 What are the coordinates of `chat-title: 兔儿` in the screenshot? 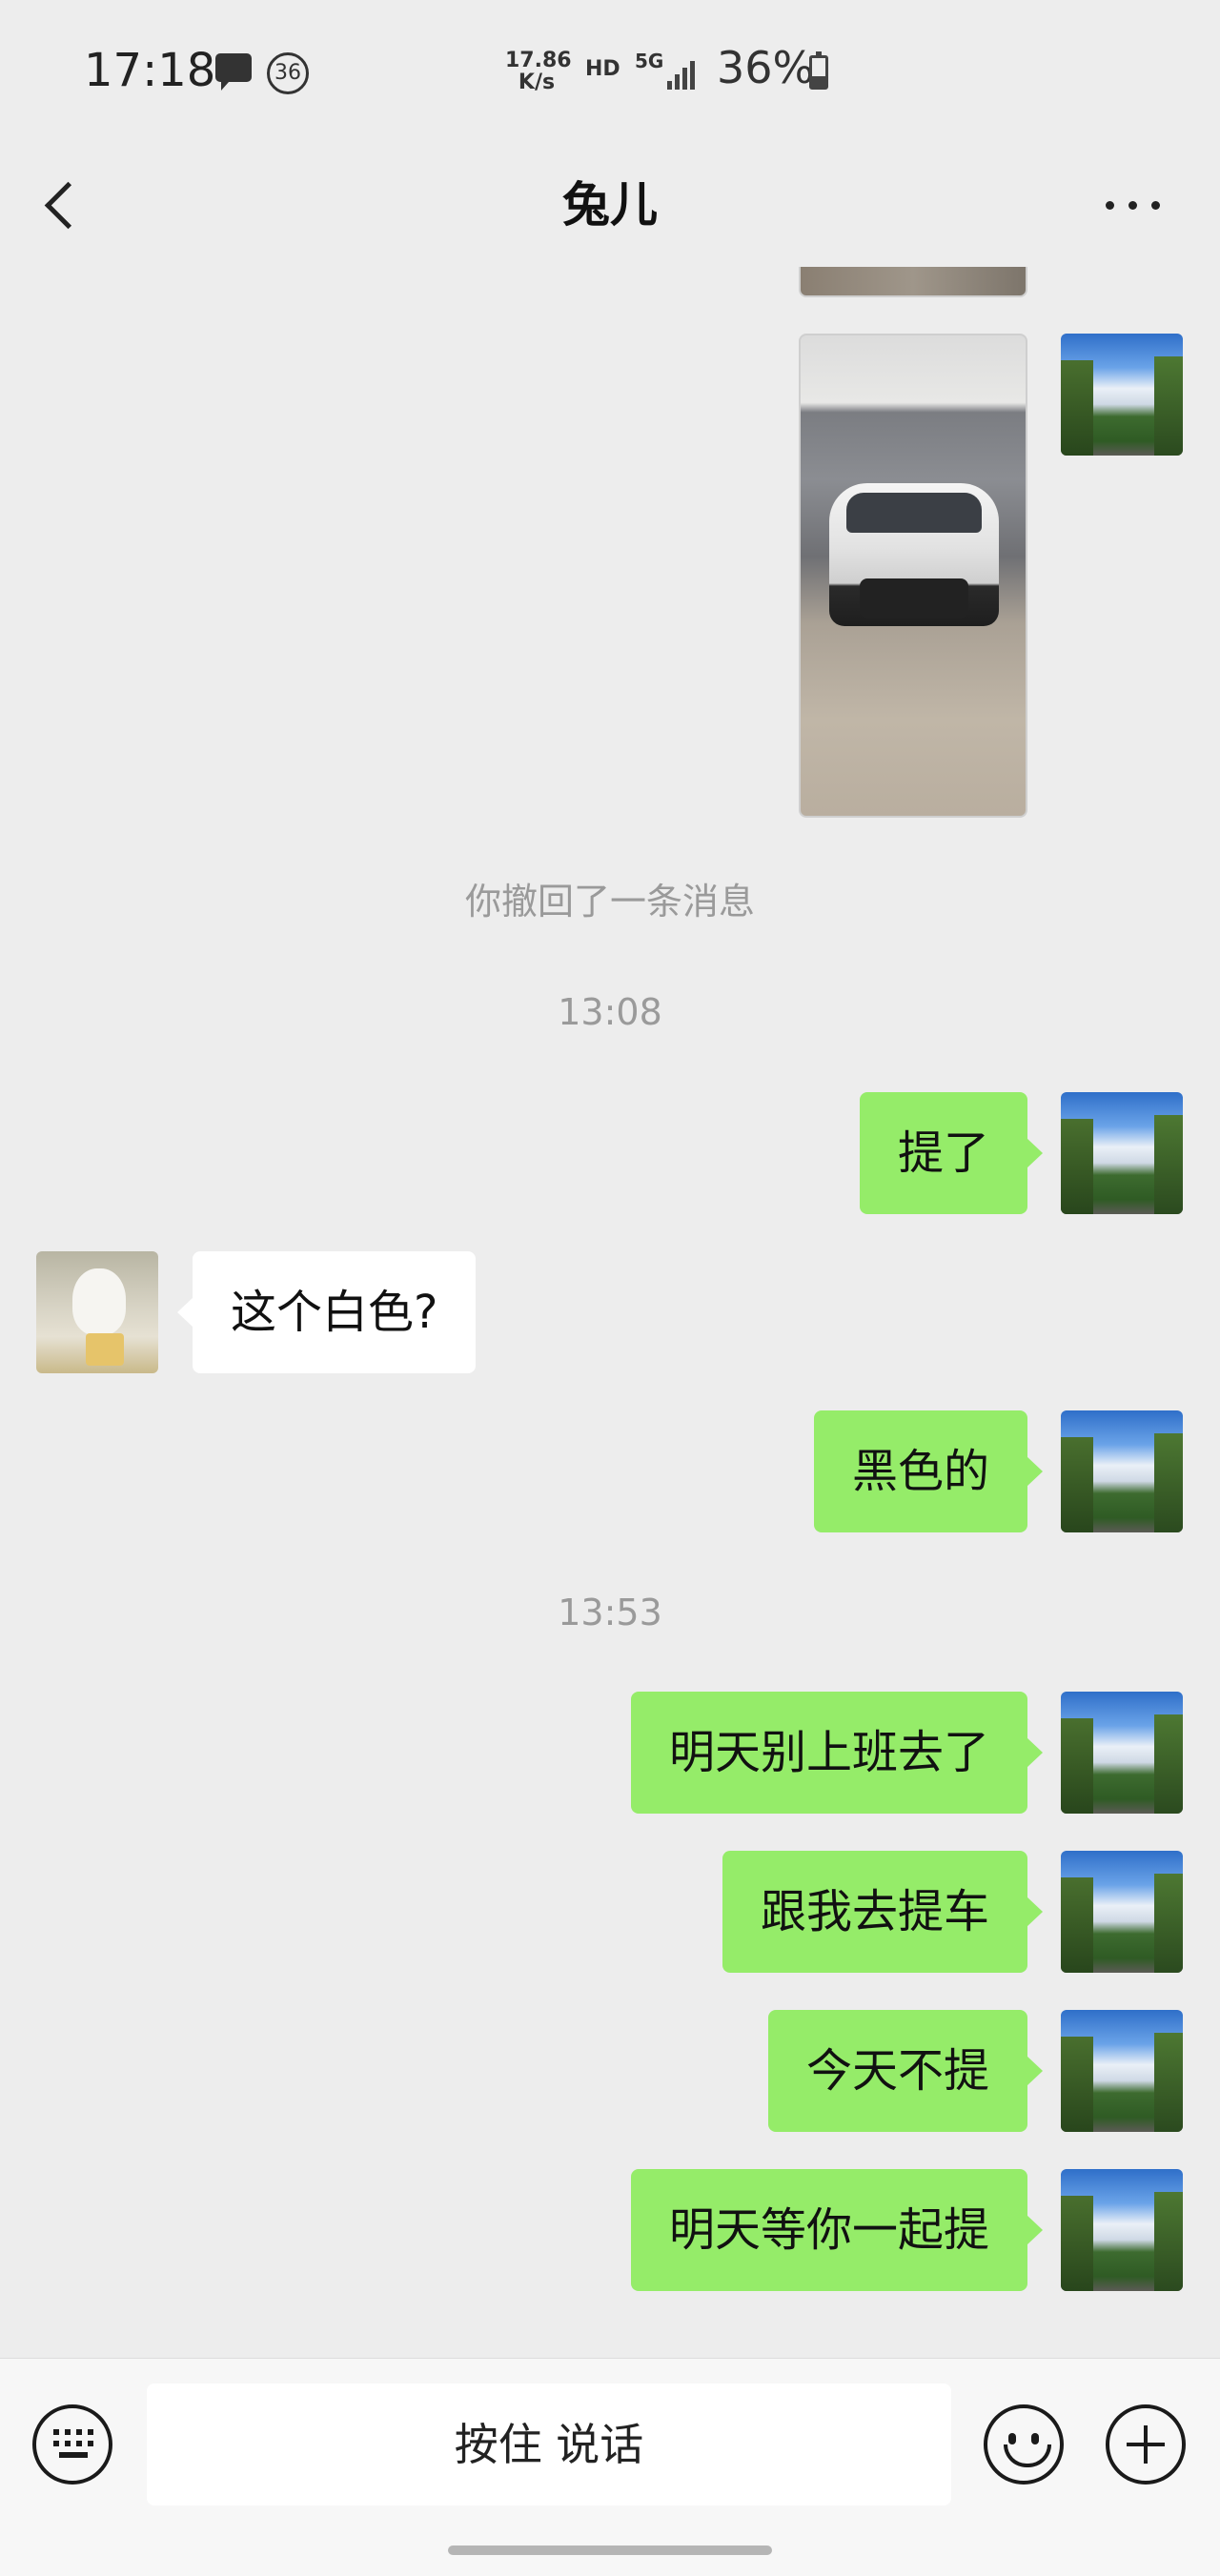 It's located at (610, 205).